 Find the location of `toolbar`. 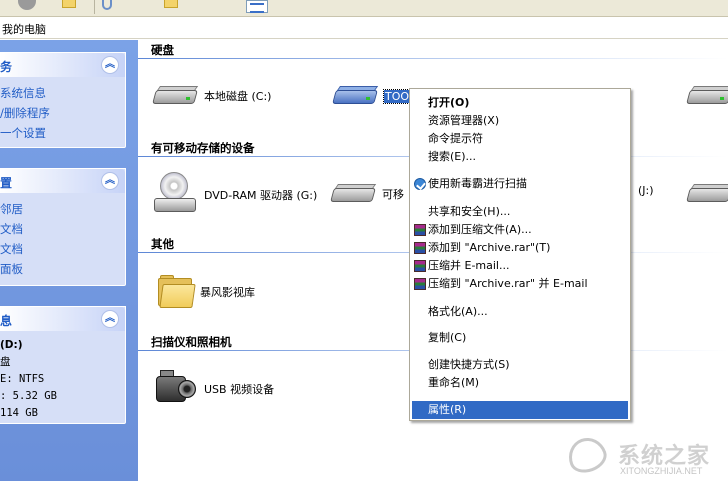

toolbar is located at coordinates (364, 8).